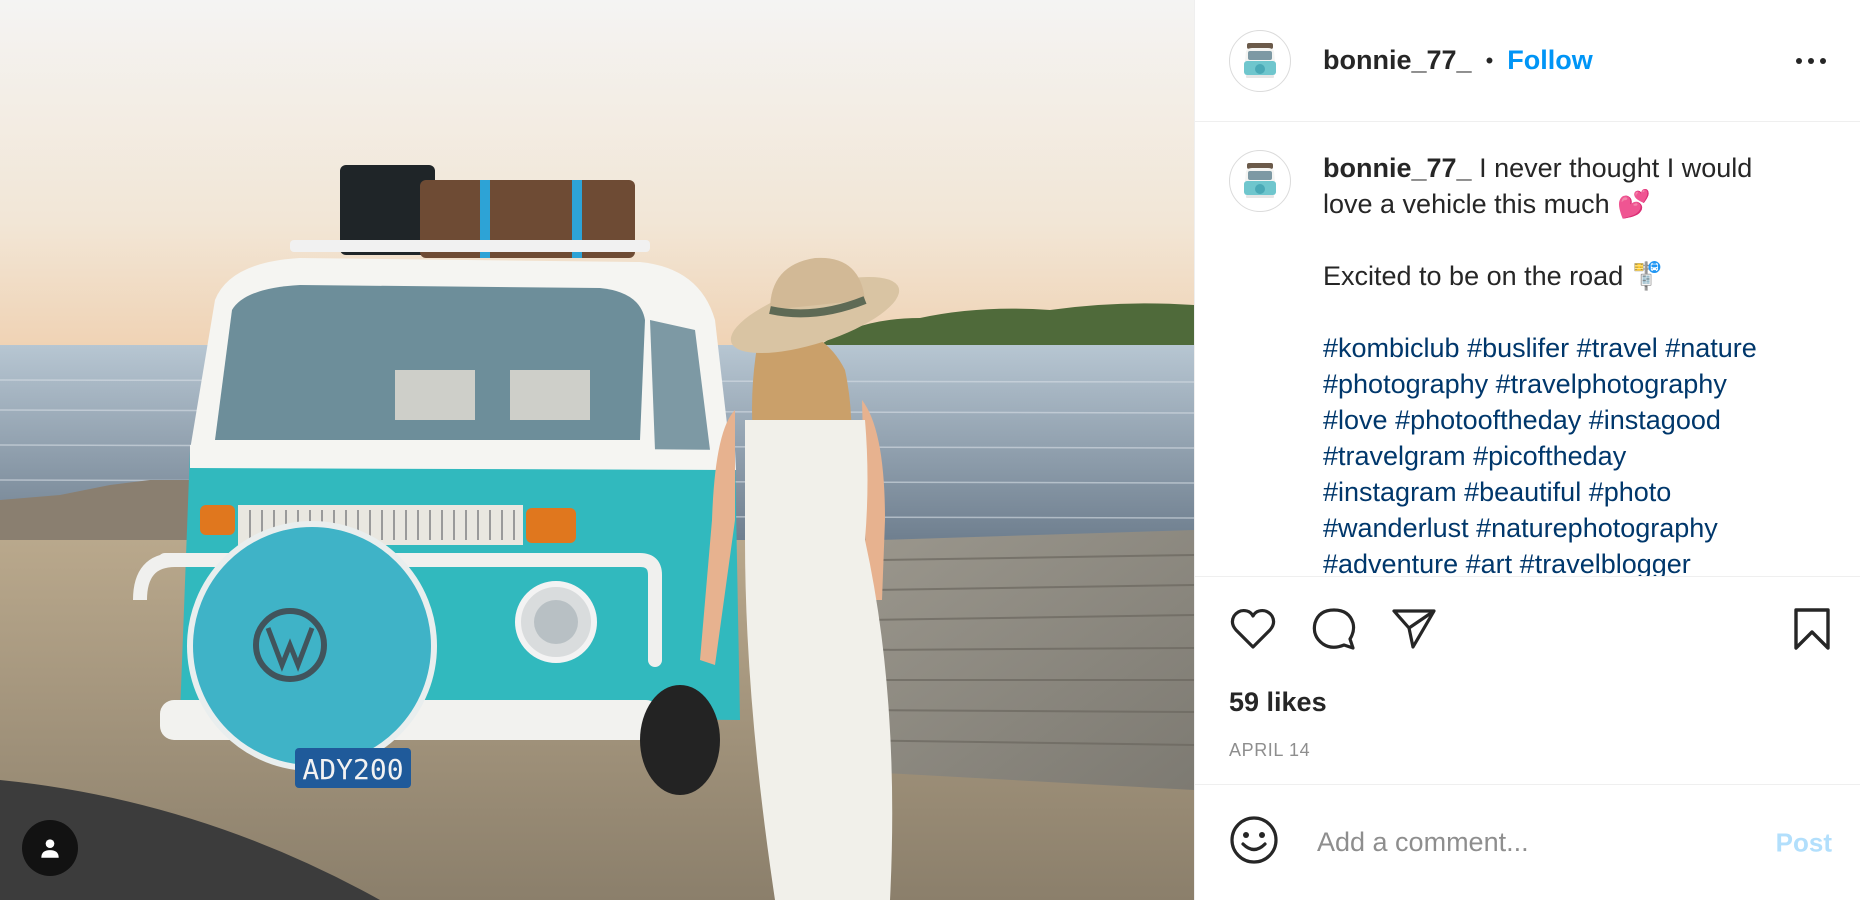  Describe the element at coordinates (1405, 384) in the screenshot. I see `hashtag-link: #photography` at that location.